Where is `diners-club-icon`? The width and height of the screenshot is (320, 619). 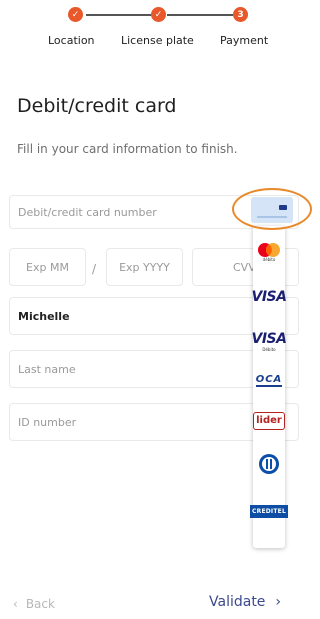 diners-club-icon is located at coordinates (269, 464).